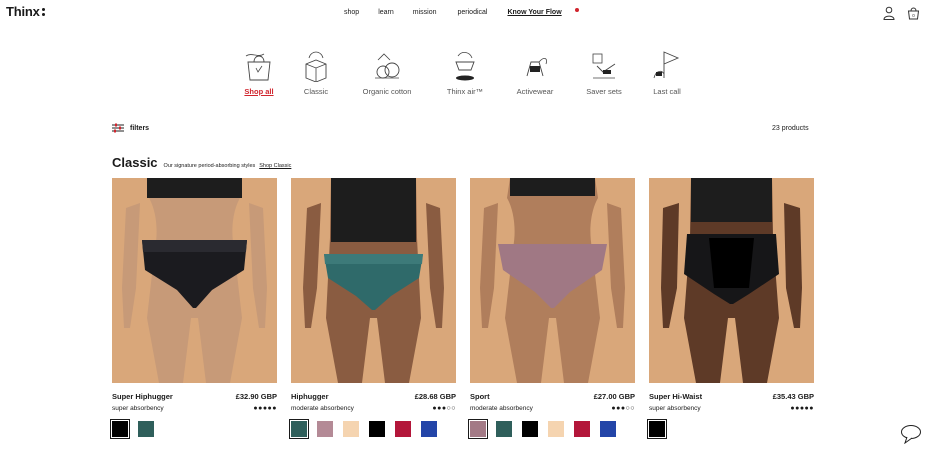 Image resolution: width=935 pixels, height=449 pixels. I want to click on shop-classic-link: Shop Classic, so click(275, 166).